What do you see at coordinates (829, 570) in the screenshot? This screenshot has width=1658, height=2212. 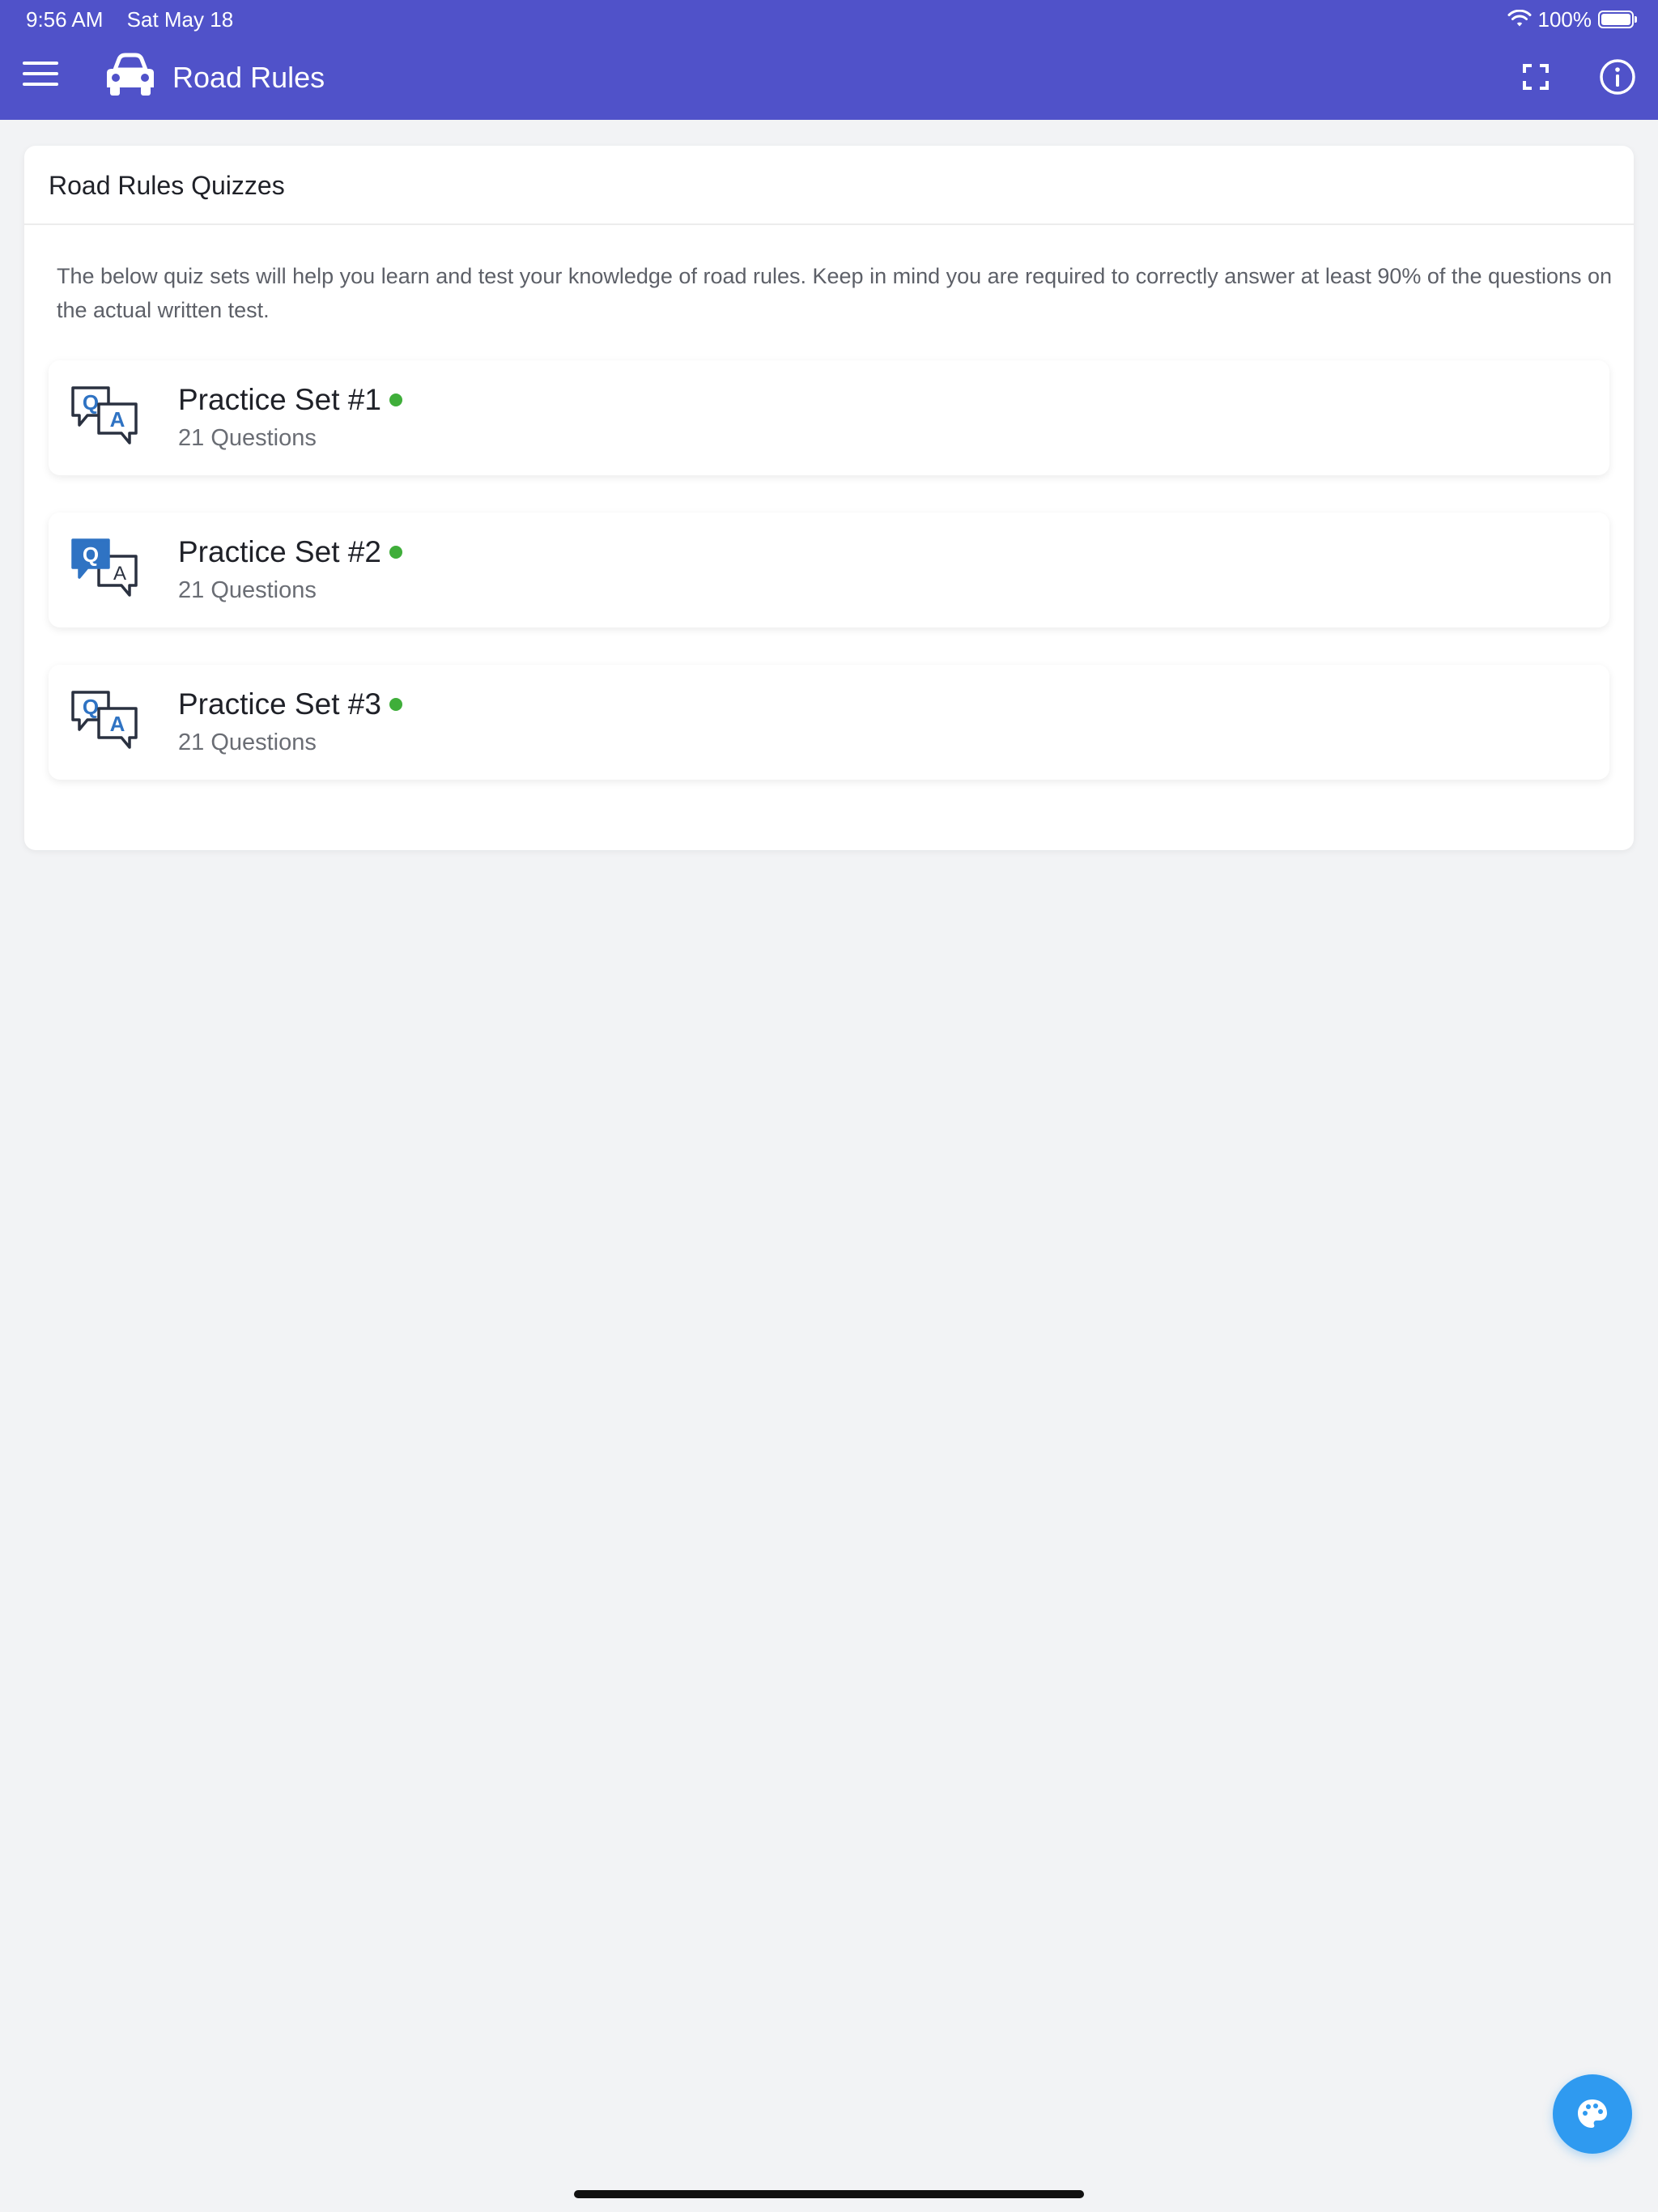 I see `practice-set-2: A Q Practice Set #2 21 Questions` at bounding box center [829, 570].